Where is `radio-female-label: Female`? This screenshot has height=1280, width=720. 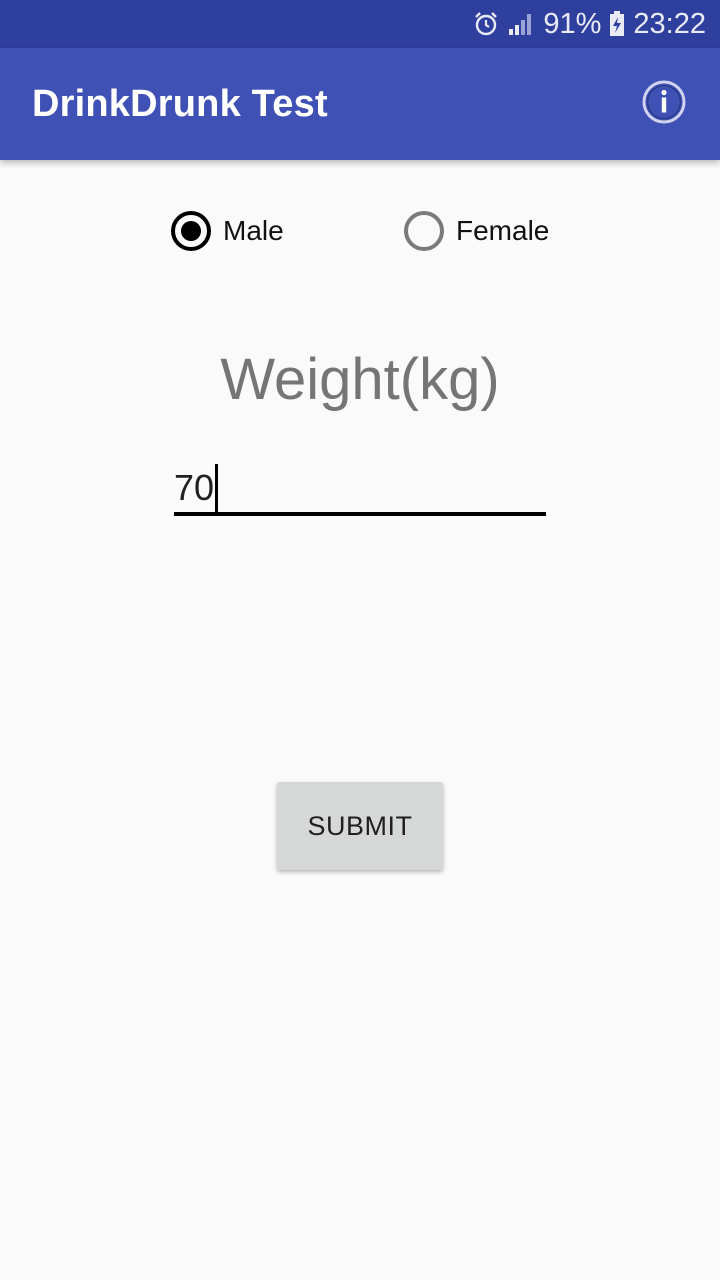 radio-female-label: Female is located at coordinates (503, 230).